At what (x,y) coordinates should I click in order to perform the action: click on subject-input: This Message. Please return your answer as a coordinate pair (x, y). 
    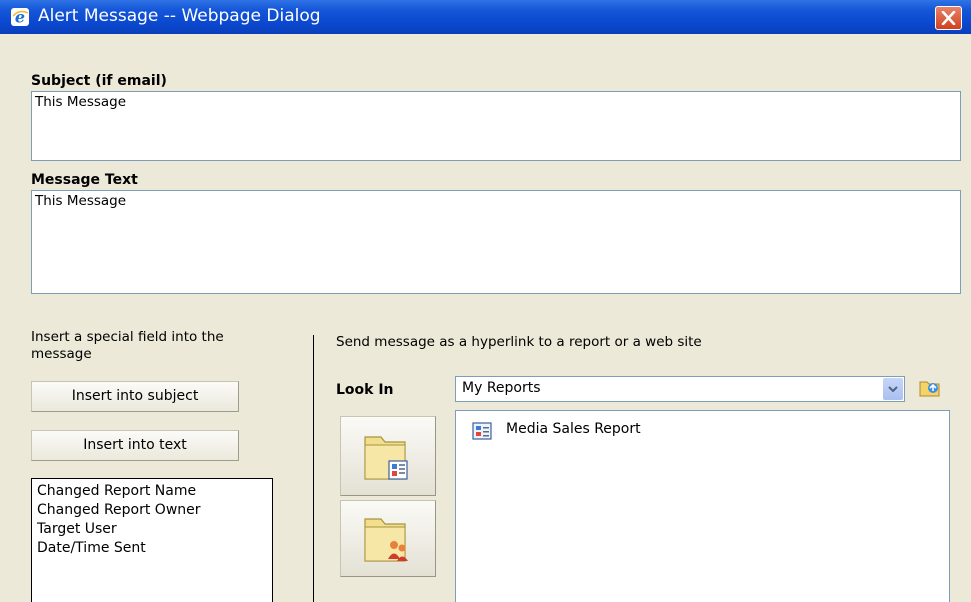
    Looking at the image, I should click on (496, 126).